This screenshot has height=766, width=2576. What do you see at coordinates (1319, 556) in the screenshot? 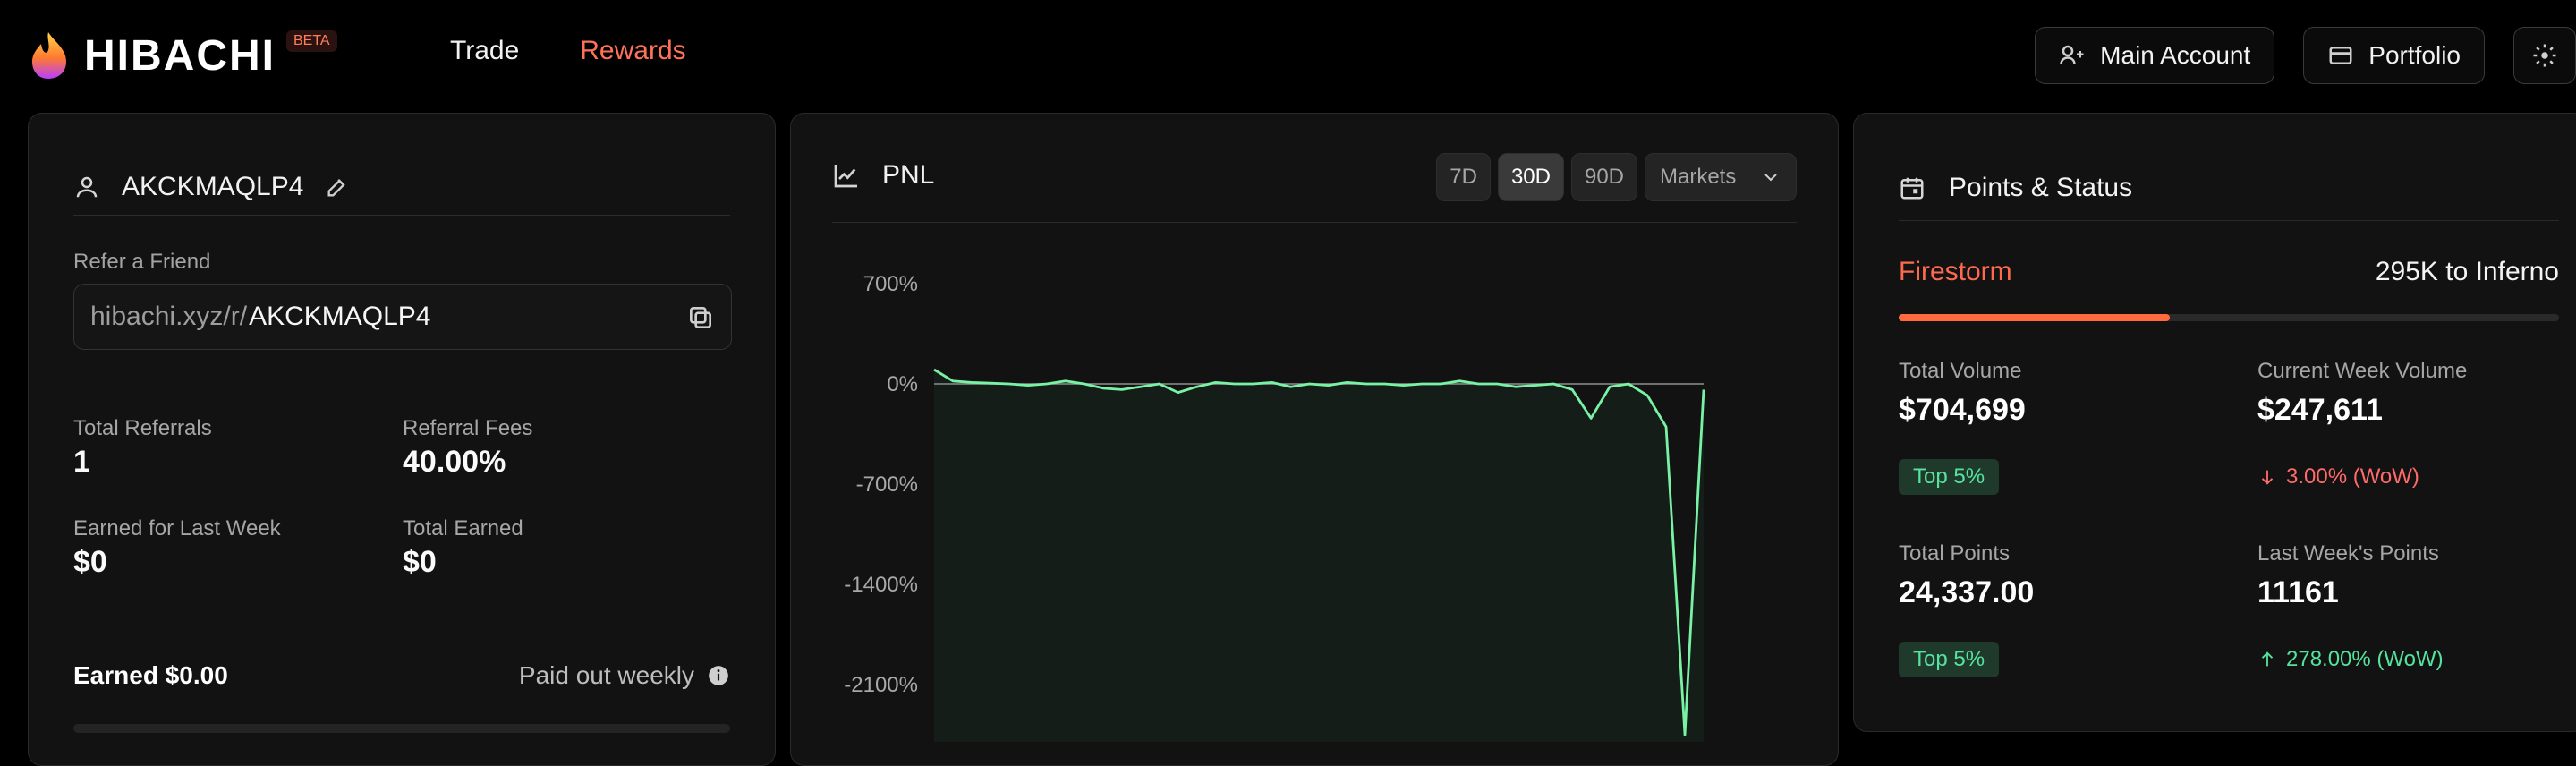
I see `pnl-area` at bounding box center [1319, 556].